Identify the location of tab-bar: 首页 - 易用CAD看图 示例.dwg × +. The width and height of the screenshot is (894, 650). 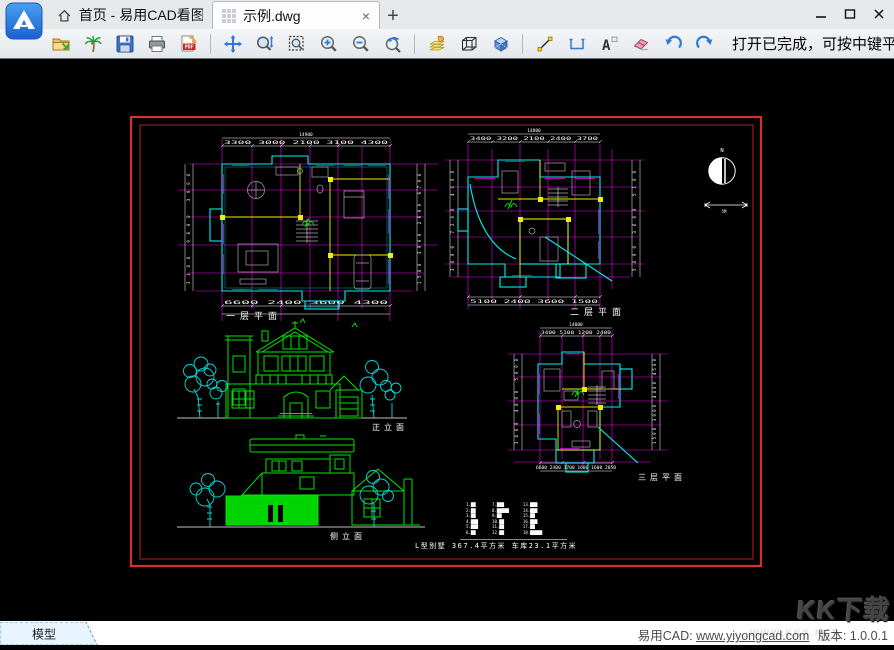
(447, 20).